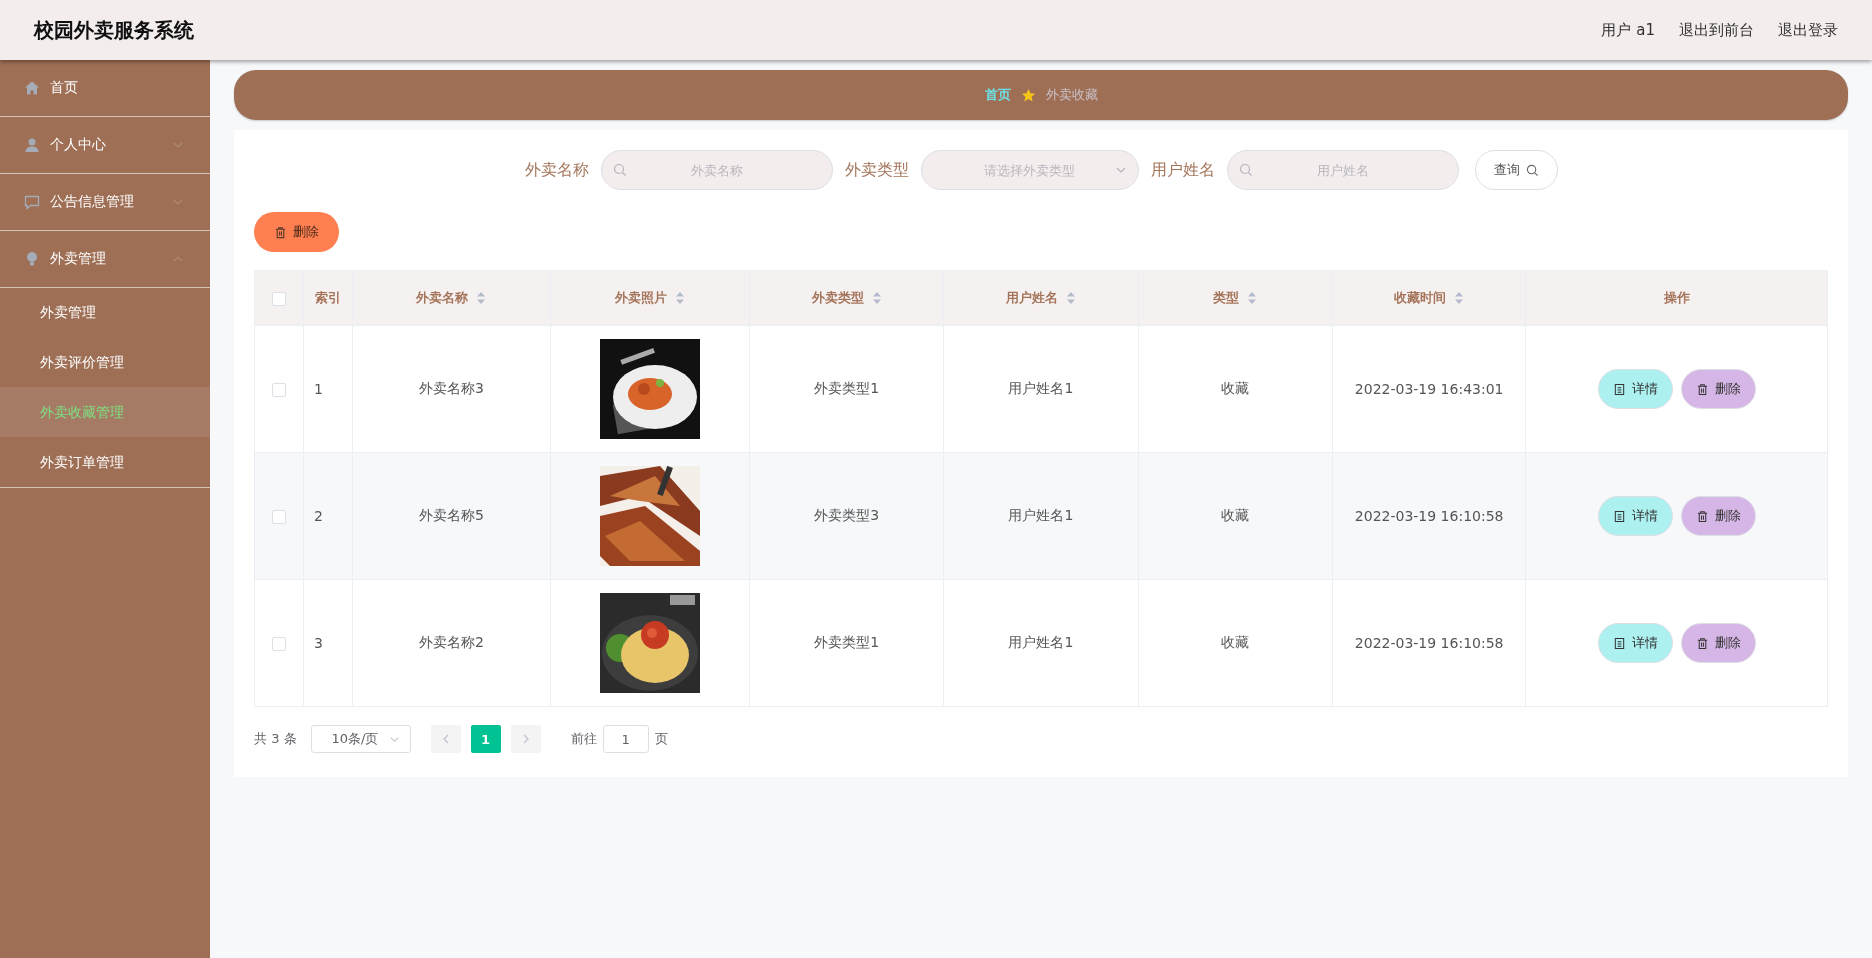  Describe the element at coordinates (105, 145) in the screenshot. I see `menu-item: 个人中心` at that location.